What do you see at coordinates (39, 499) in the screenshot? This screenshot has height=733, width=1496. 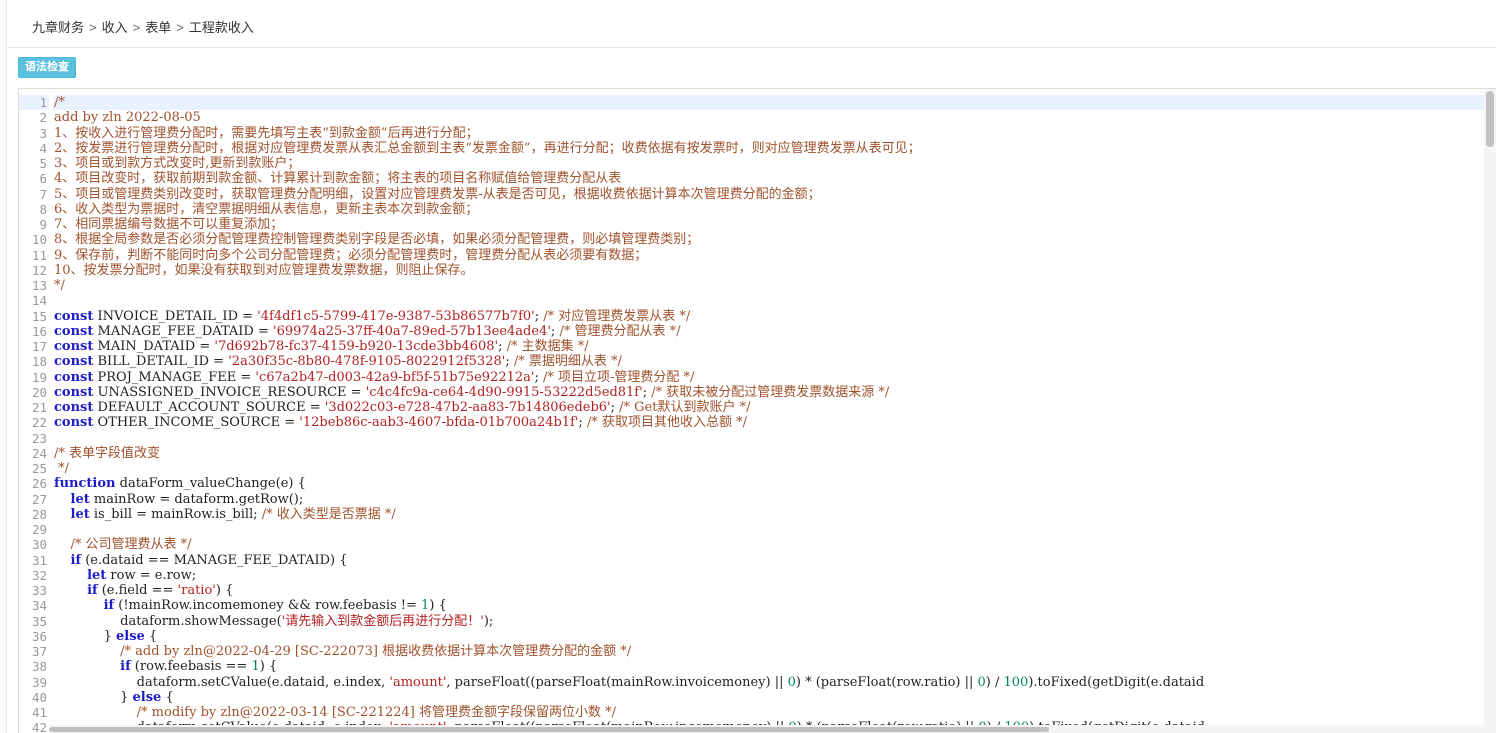 I see `line-number: 27` at bounding box center [39, 499].